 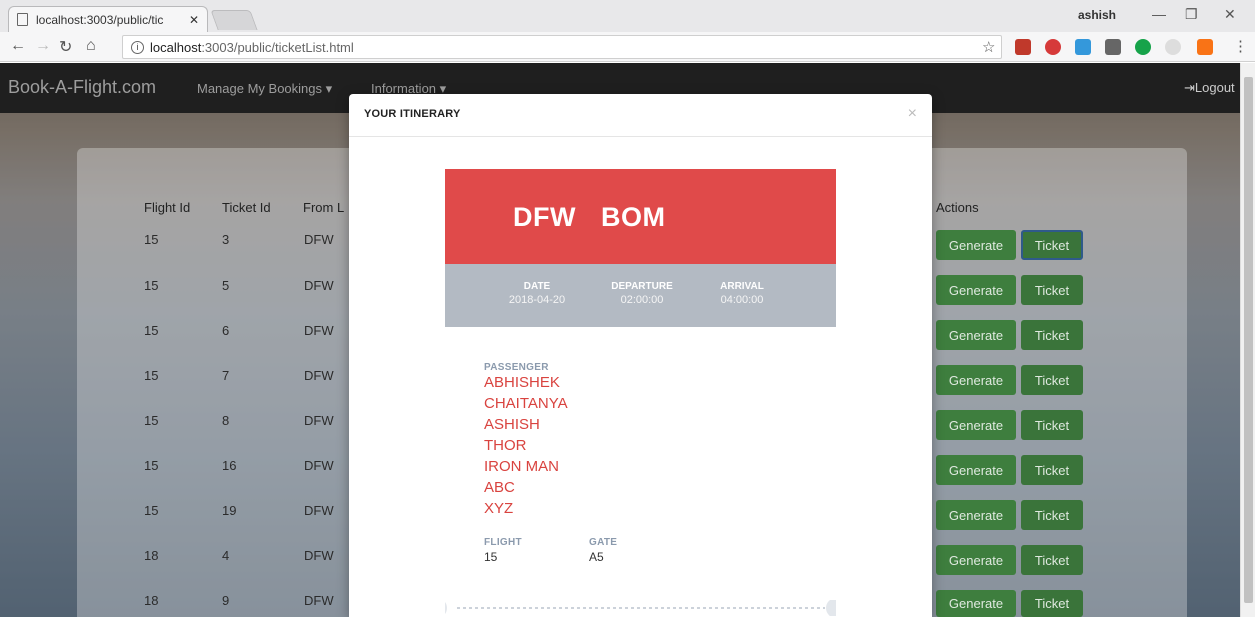 I want to click on departure-label: DEPARTURE, so click(x=642, y=286).